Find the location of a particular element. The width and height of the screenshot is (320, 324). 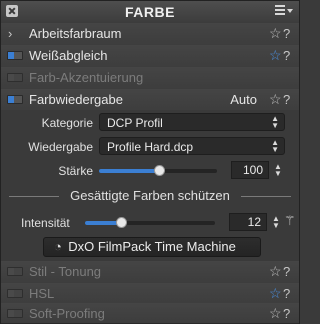

timer-icon: ◔ is located at coordinates (58, 246).